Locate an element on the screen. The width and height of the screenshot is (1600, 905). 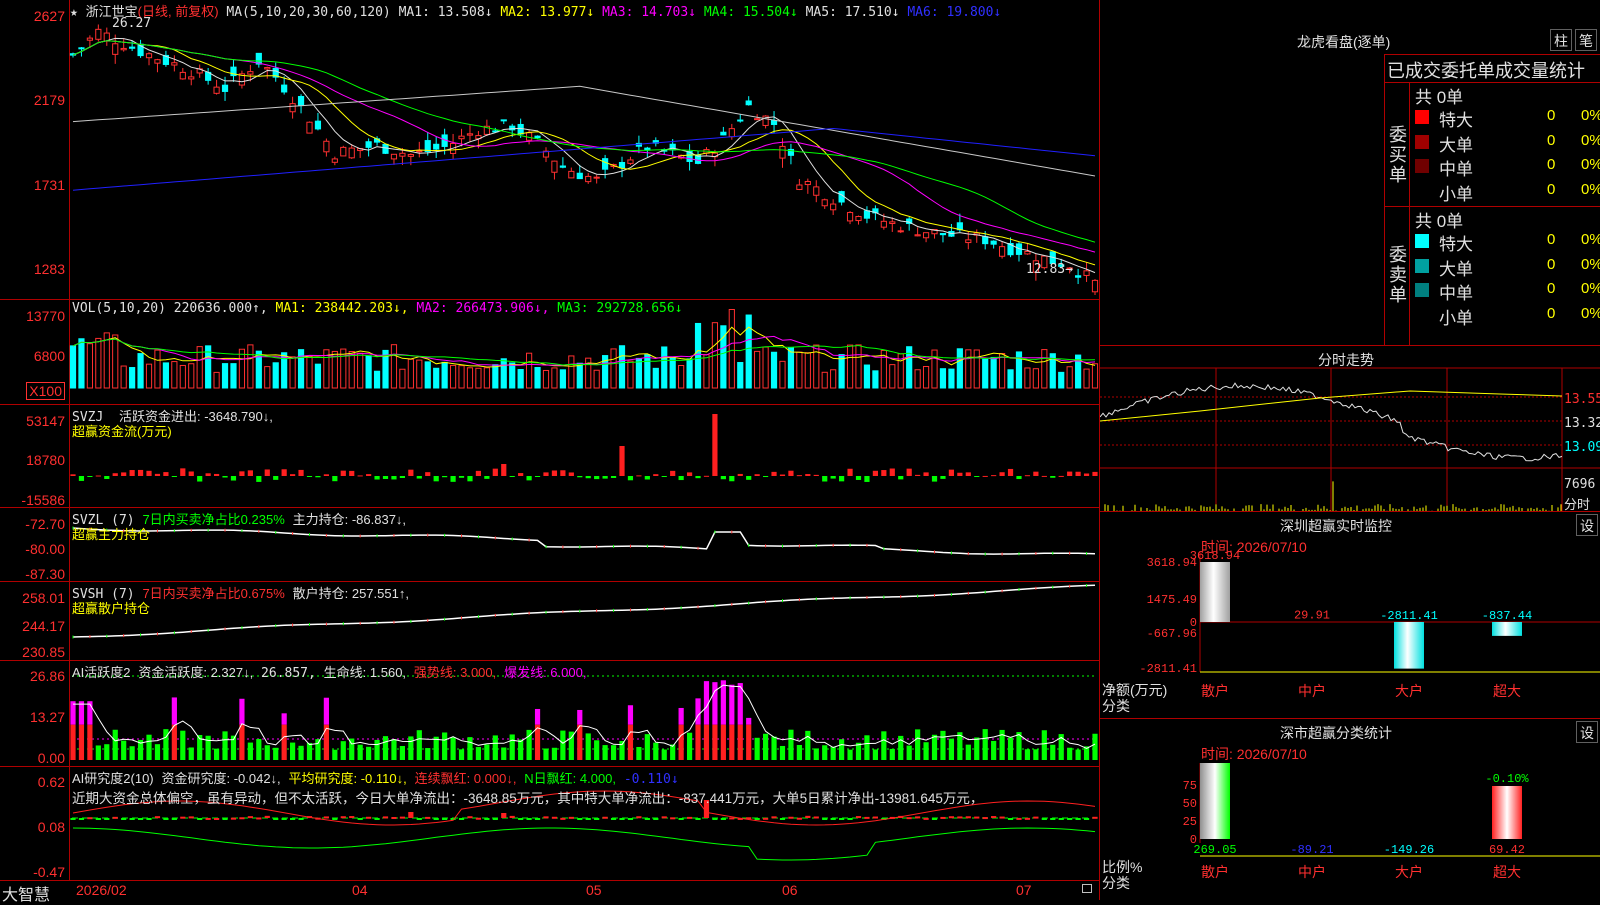
bar-view-button: 柱 is located at coordinates (1561, 40).